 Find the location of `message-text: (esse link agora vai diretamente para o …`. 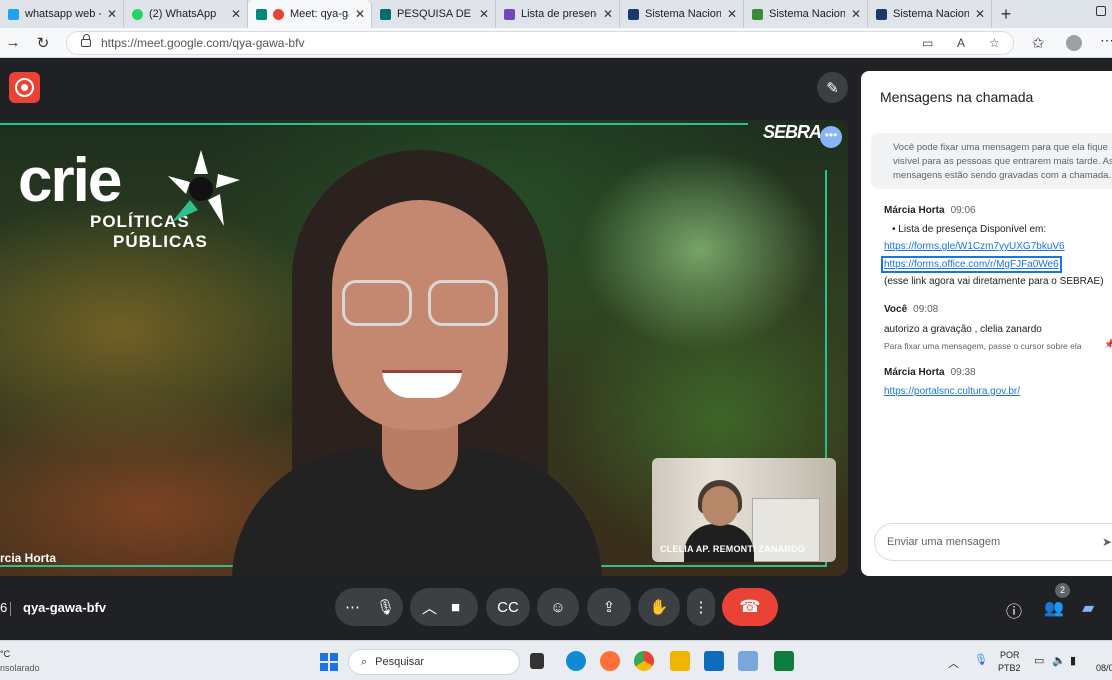

message-text: (esse link agora vai diretamente para o … is located at coordinates (994, 281).